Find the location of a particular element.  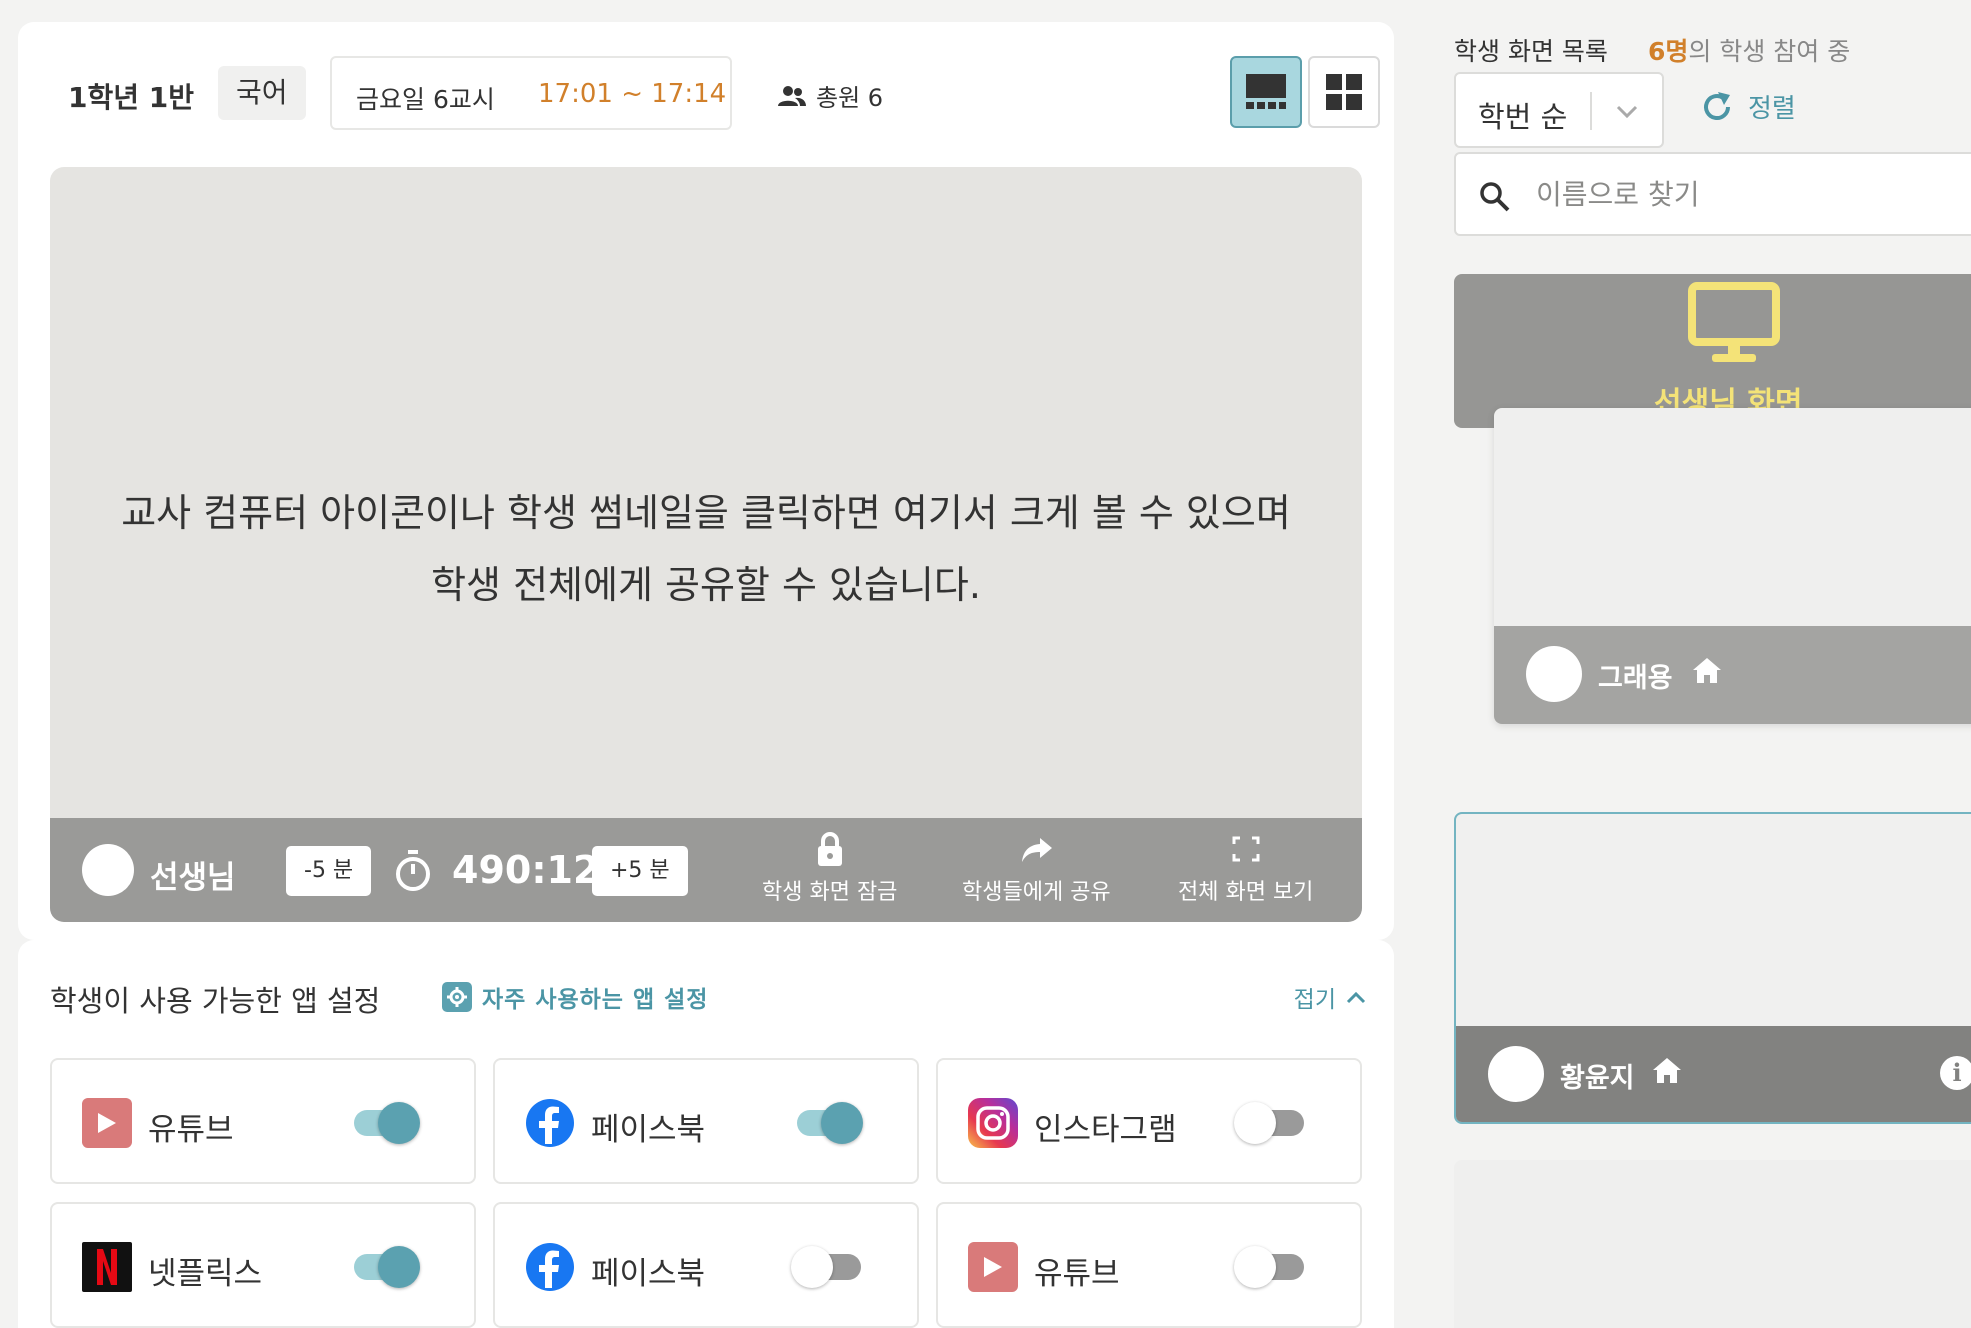

plus-5-min-button: +5 분 is located at coordinates (640, 871).